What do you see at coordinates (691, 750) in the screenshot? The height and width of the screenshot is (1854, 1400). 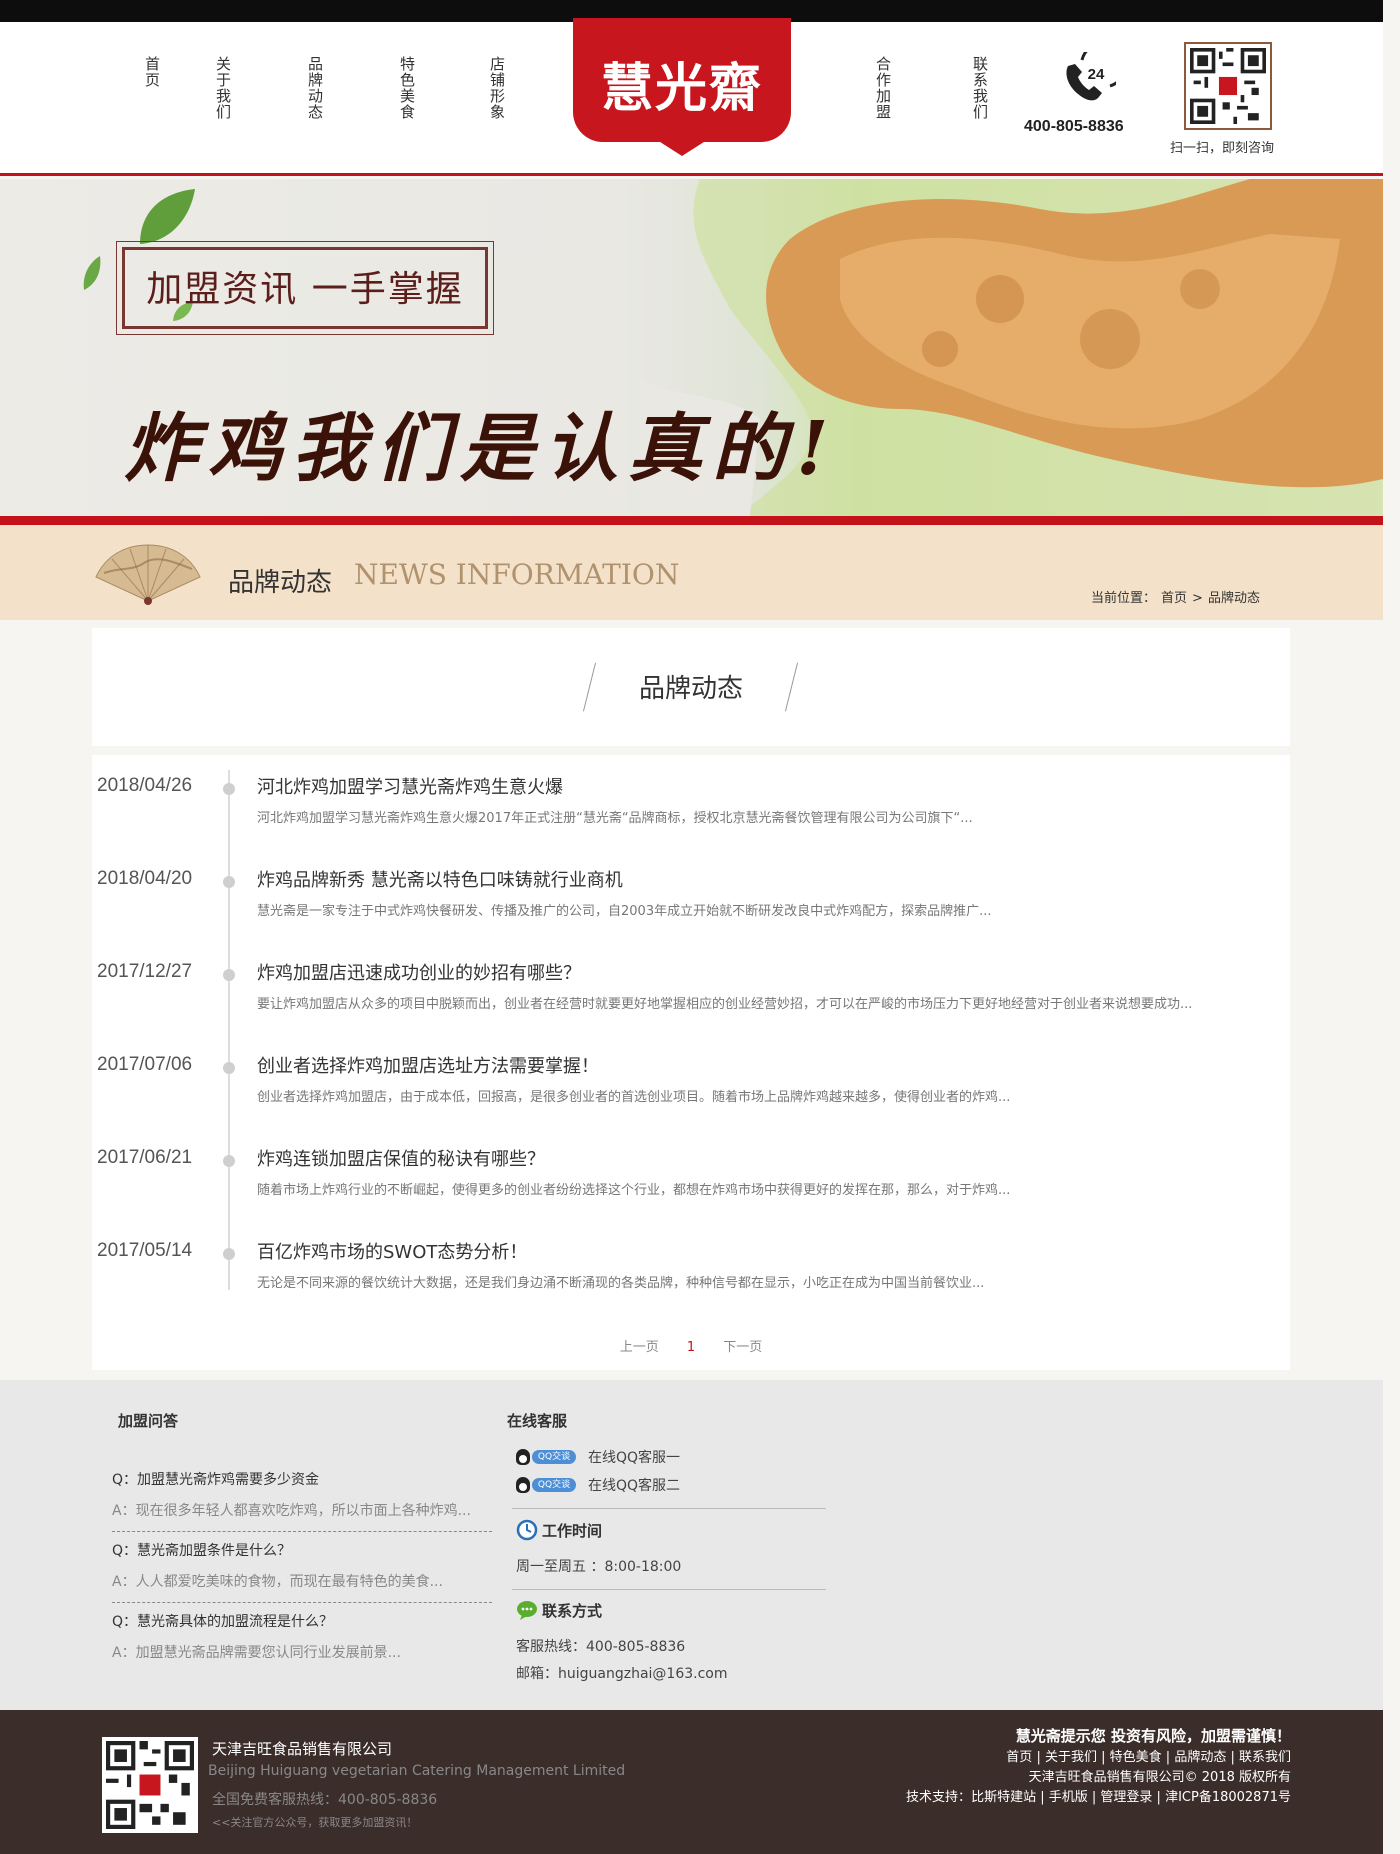 I see `card-divider` at bounding box center [691, 750].